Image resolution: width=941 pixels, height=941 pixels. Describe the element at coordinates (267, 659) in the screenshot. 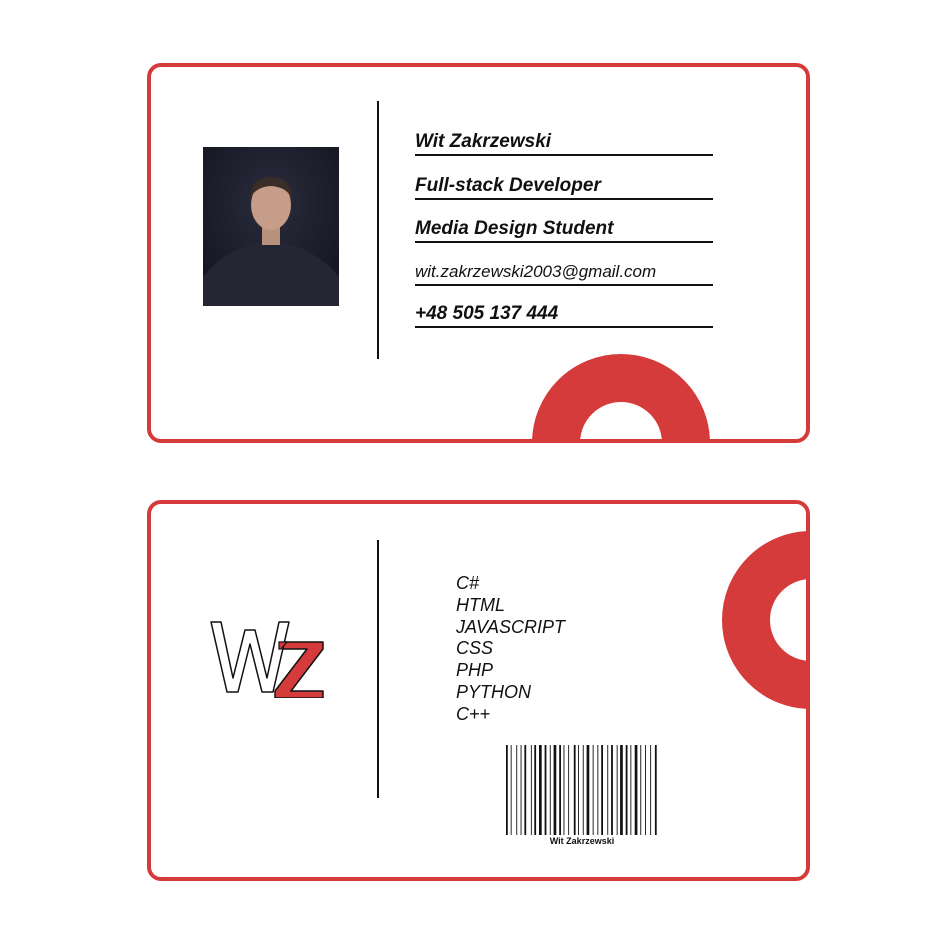

I see `wz-logo` at that location.